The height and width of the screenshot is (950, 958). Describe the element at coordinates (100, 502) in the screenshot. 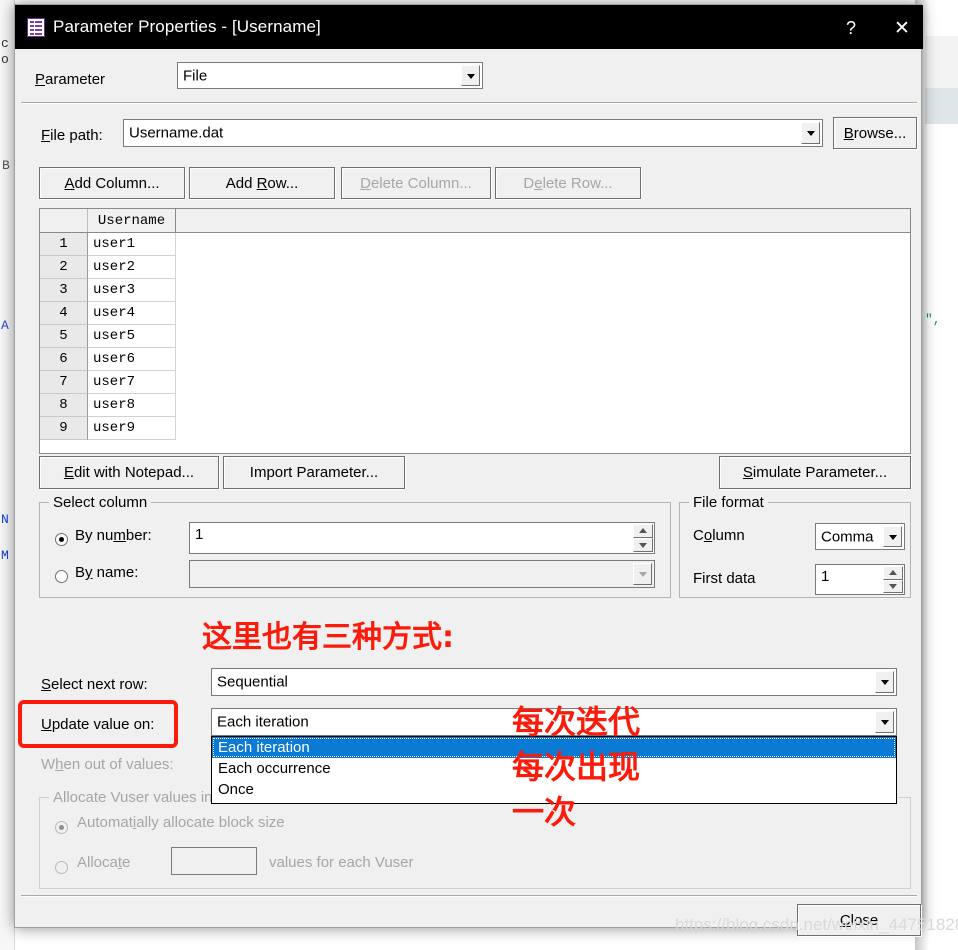

I see `select-column-title: Select column` at that location.